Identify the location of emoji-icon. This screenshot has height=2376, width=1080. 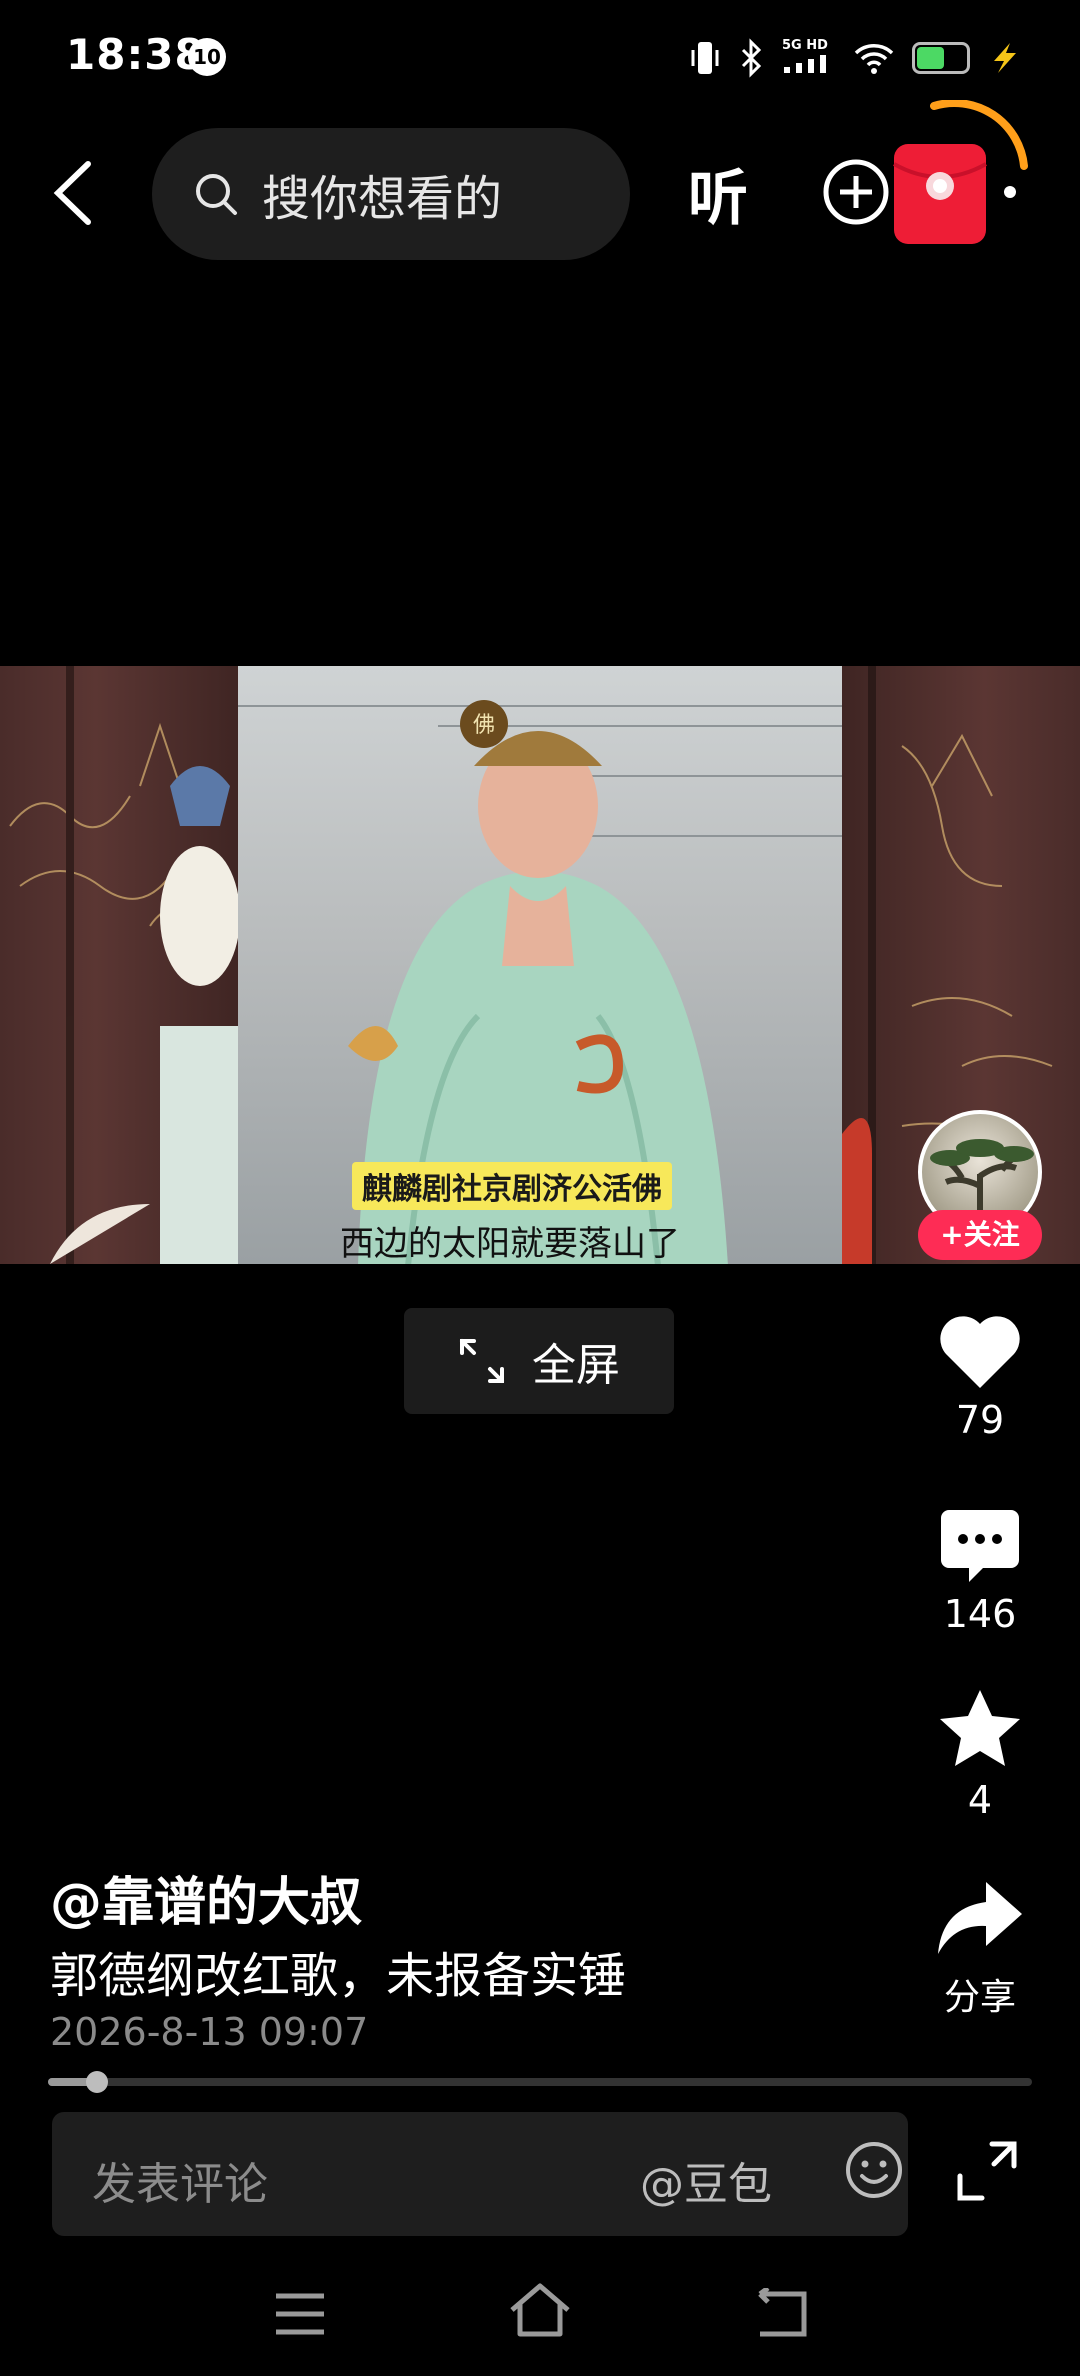
(874, 2170).